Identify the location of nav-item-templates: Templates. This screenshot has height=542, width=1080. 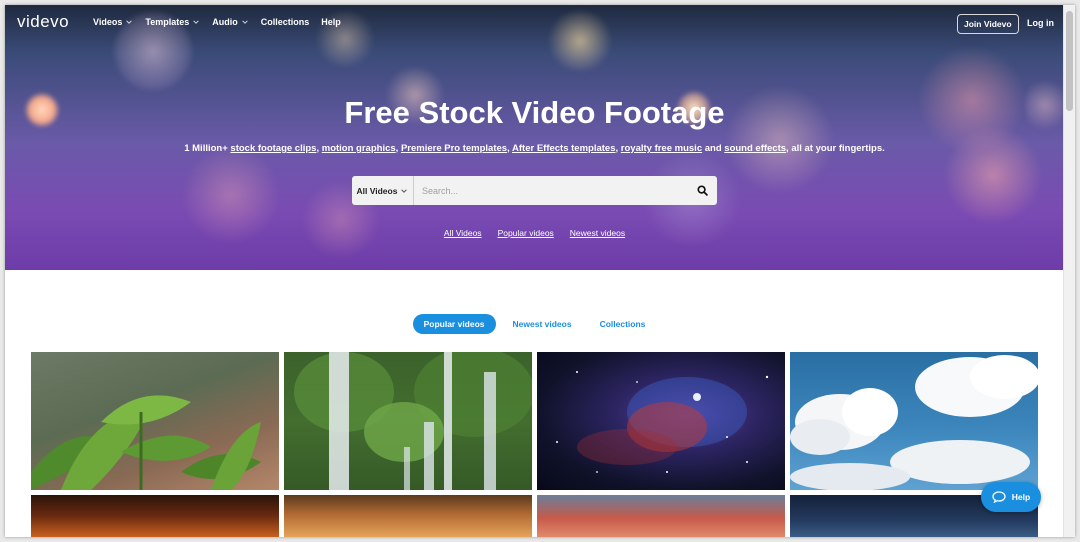
(172, 22).